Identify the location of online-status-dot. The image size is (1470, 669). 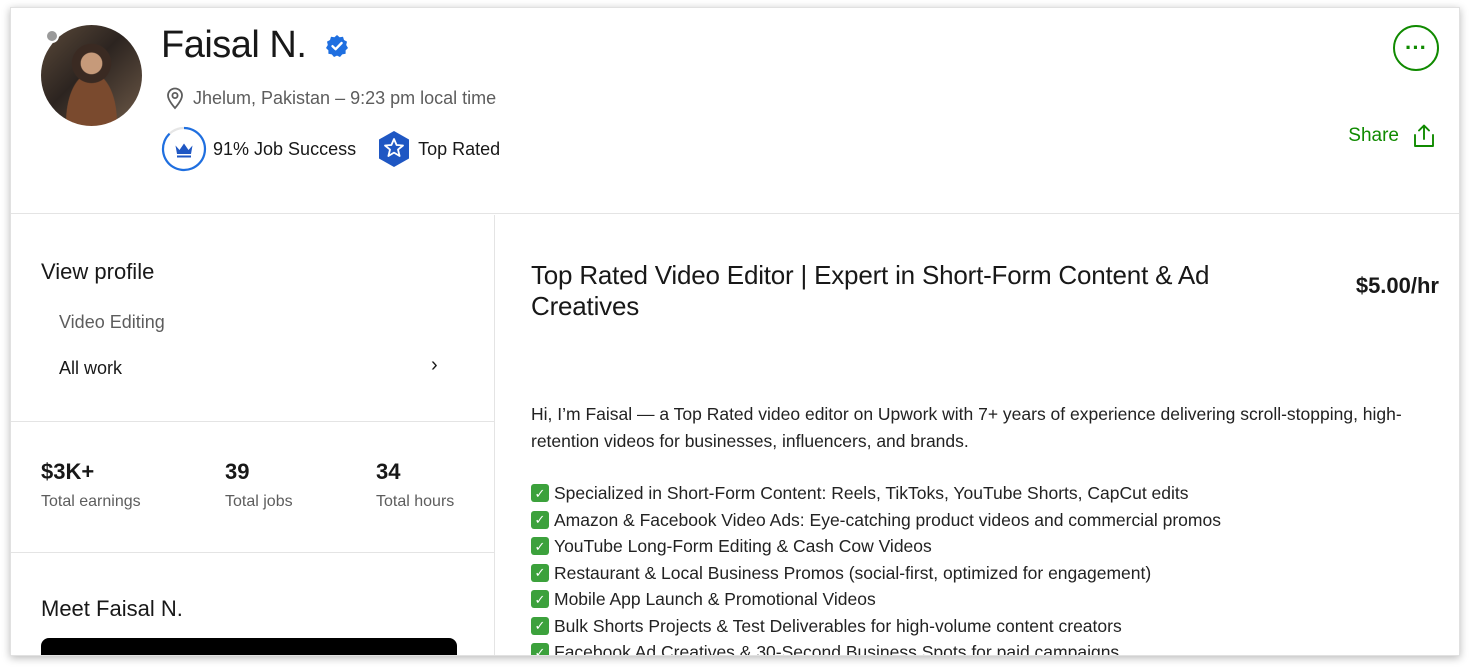
(52, 36).